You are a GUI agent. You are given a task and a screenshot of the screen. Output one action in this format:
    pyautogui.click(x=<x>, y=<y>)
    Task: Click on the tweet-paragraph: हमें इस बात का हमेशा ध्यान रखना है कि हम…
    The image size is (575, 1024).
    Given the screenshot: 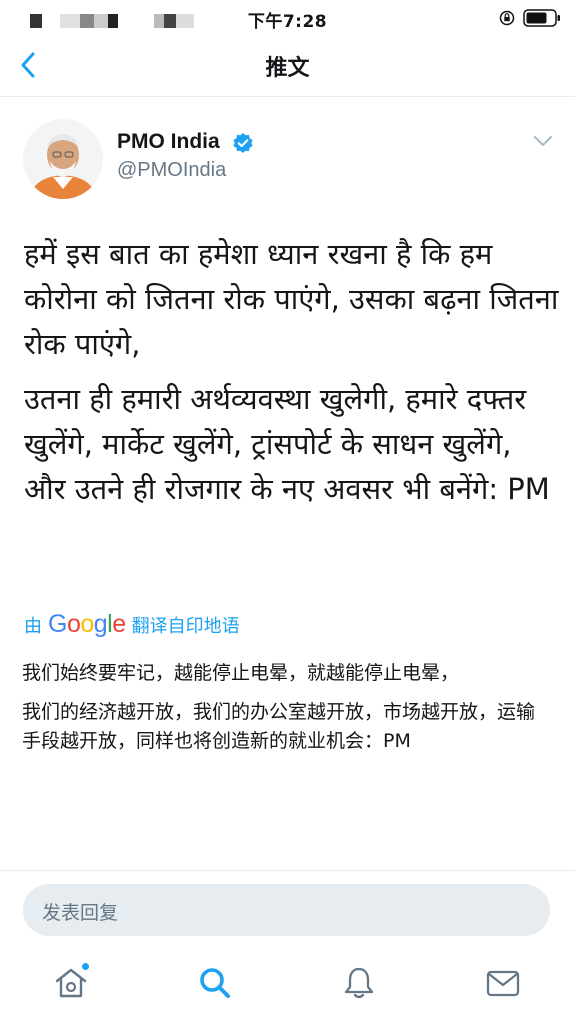 What is the action you would take?
    pyautogui.click(x=291, y=299)
    